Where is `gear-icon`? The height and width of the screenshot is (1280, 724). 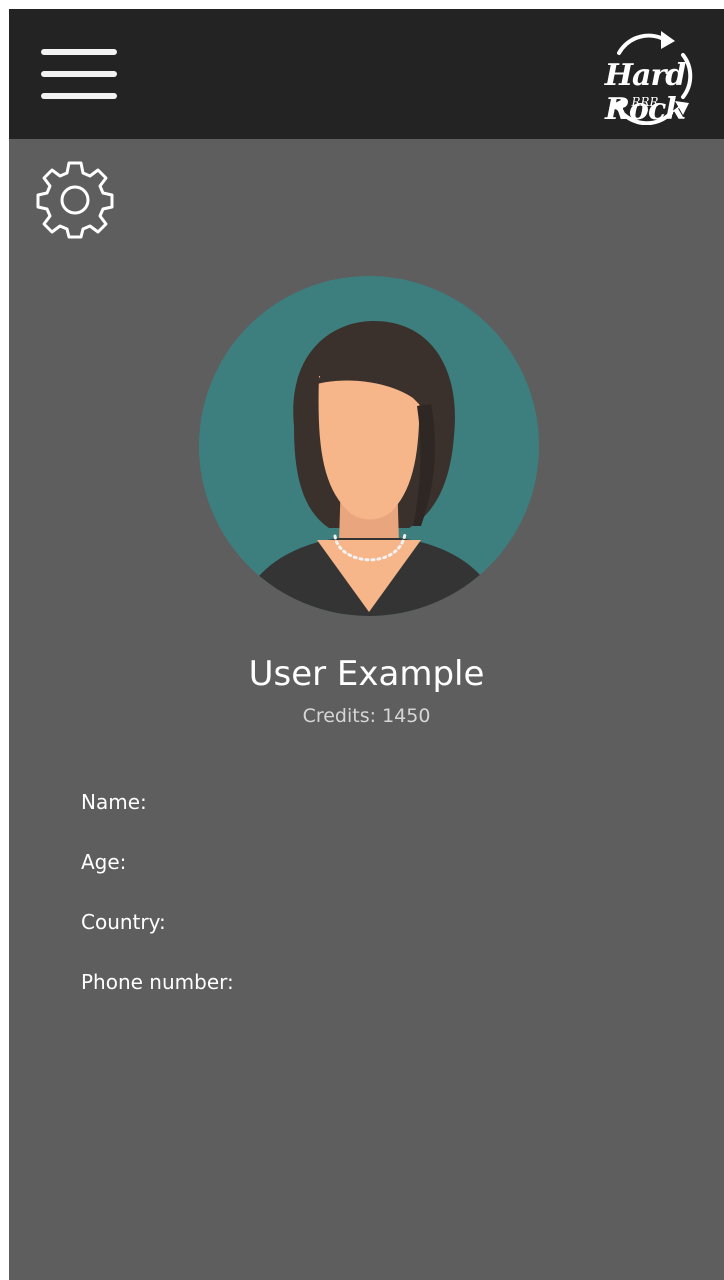
gear-icon is located at coordinates (75, 198).